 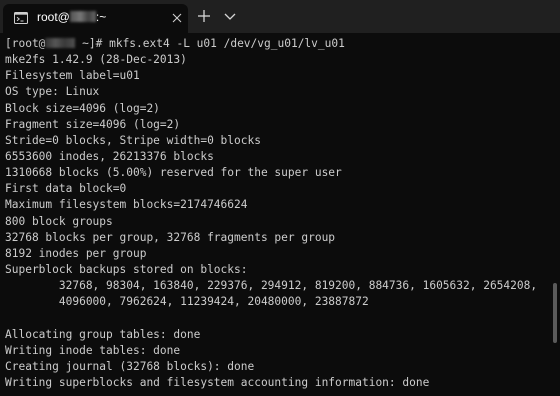 I want to click on close-icon, so click(x=177, y=18).